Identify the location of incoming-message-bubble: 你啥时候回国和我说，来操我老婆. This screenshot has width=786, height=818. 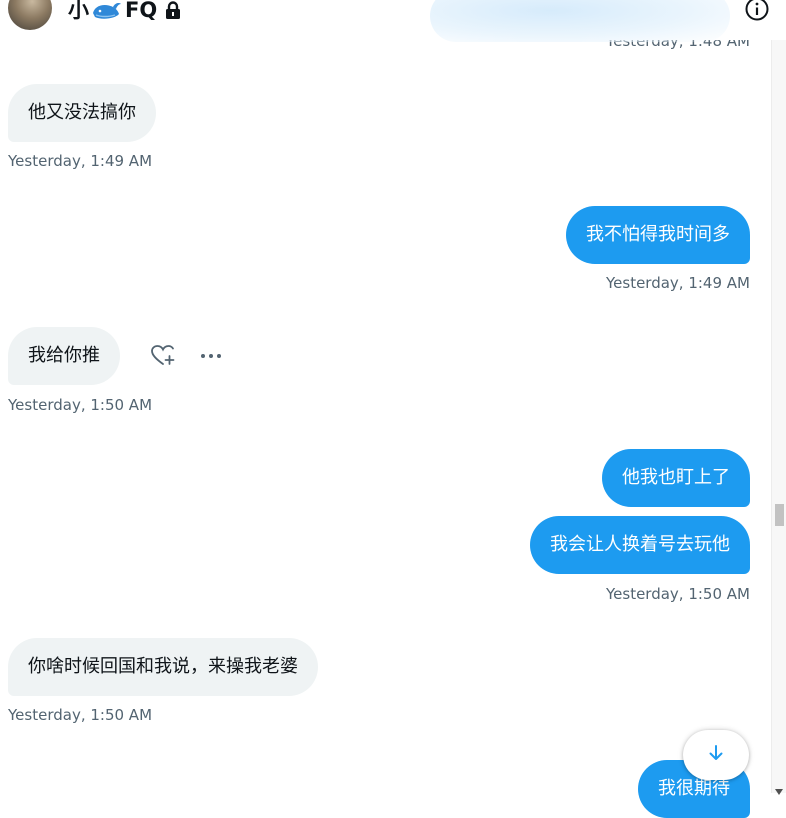
(163, 667).